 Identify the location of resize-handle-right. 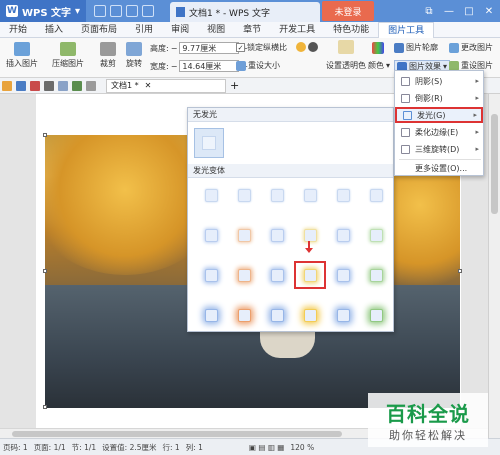
(460, 271).